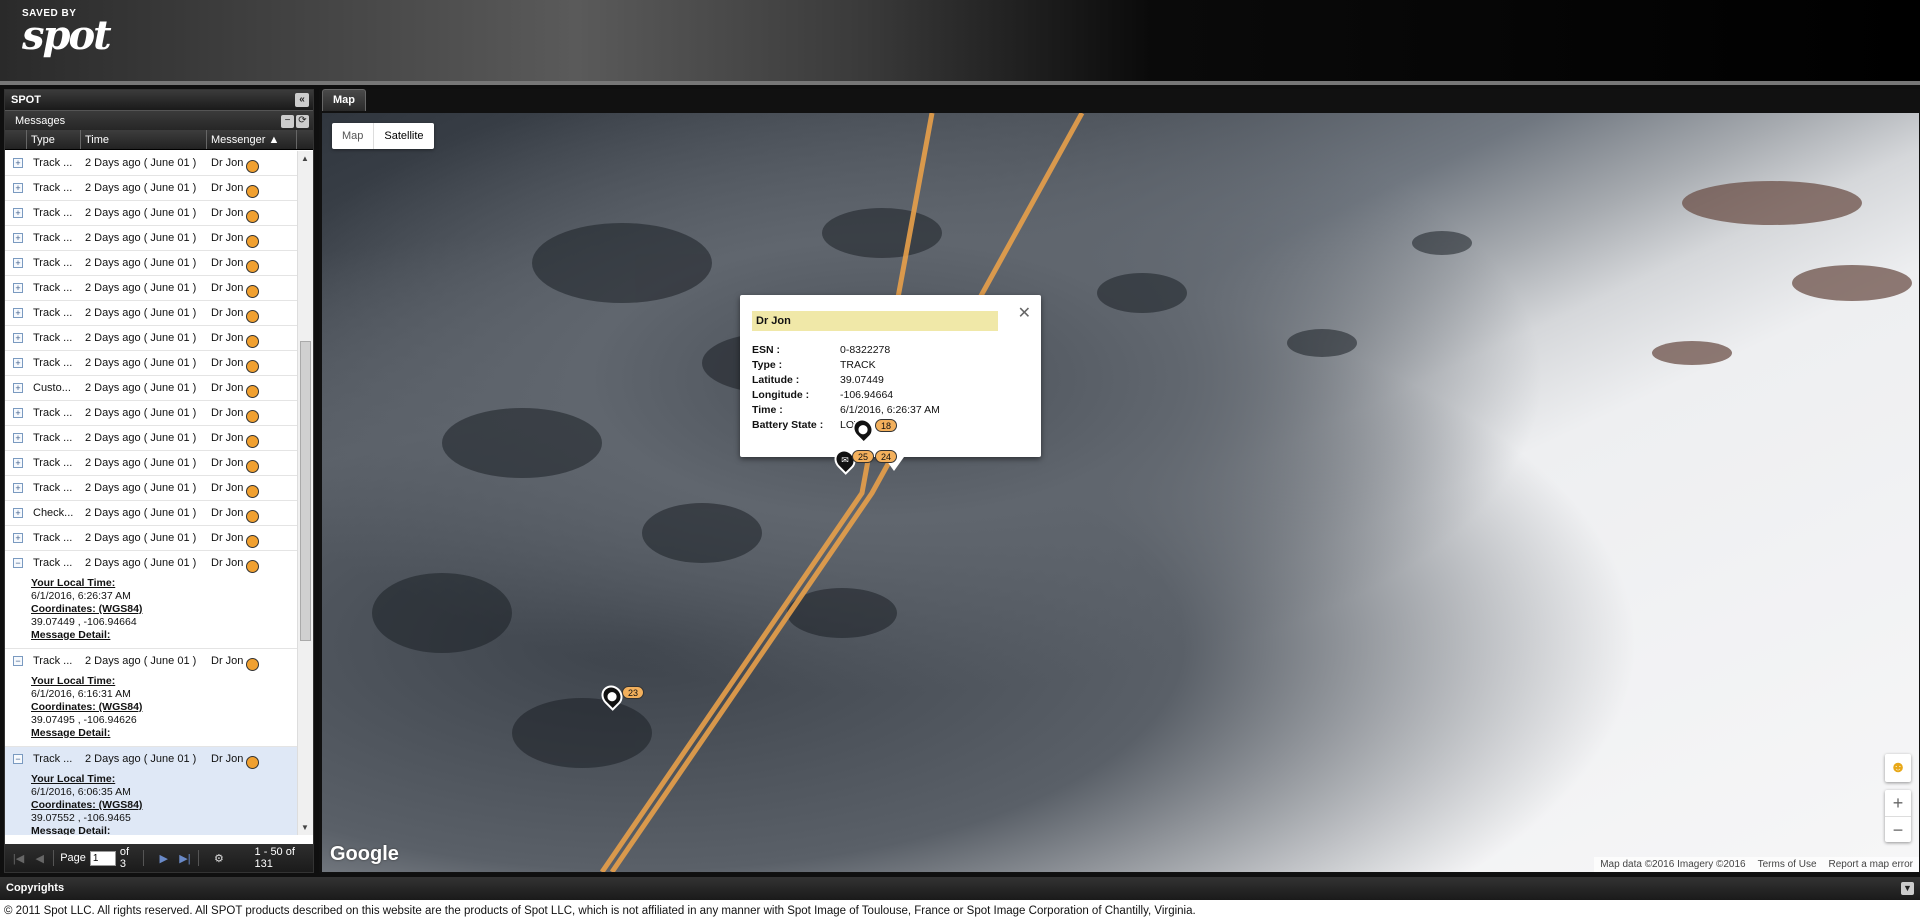  Describe the element at coordinates (1871, 864) in the screenshot. I see `report-map-error-link: Report a map error` at that location.